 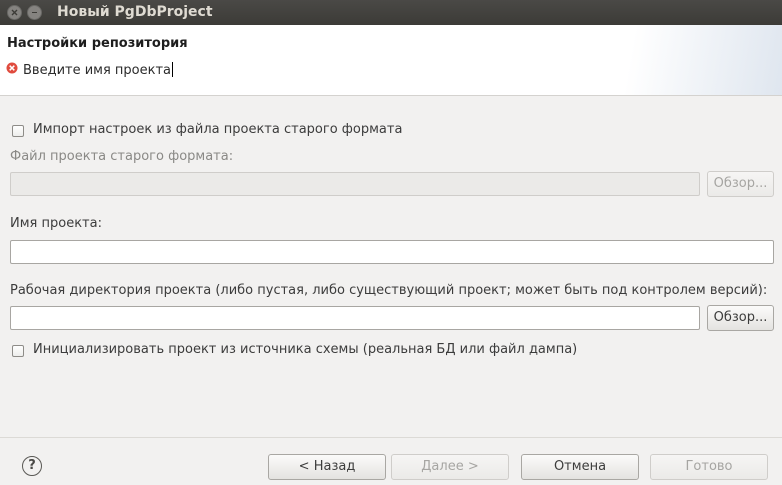 I want to click on window-close-button, so click(x=14, y=12).